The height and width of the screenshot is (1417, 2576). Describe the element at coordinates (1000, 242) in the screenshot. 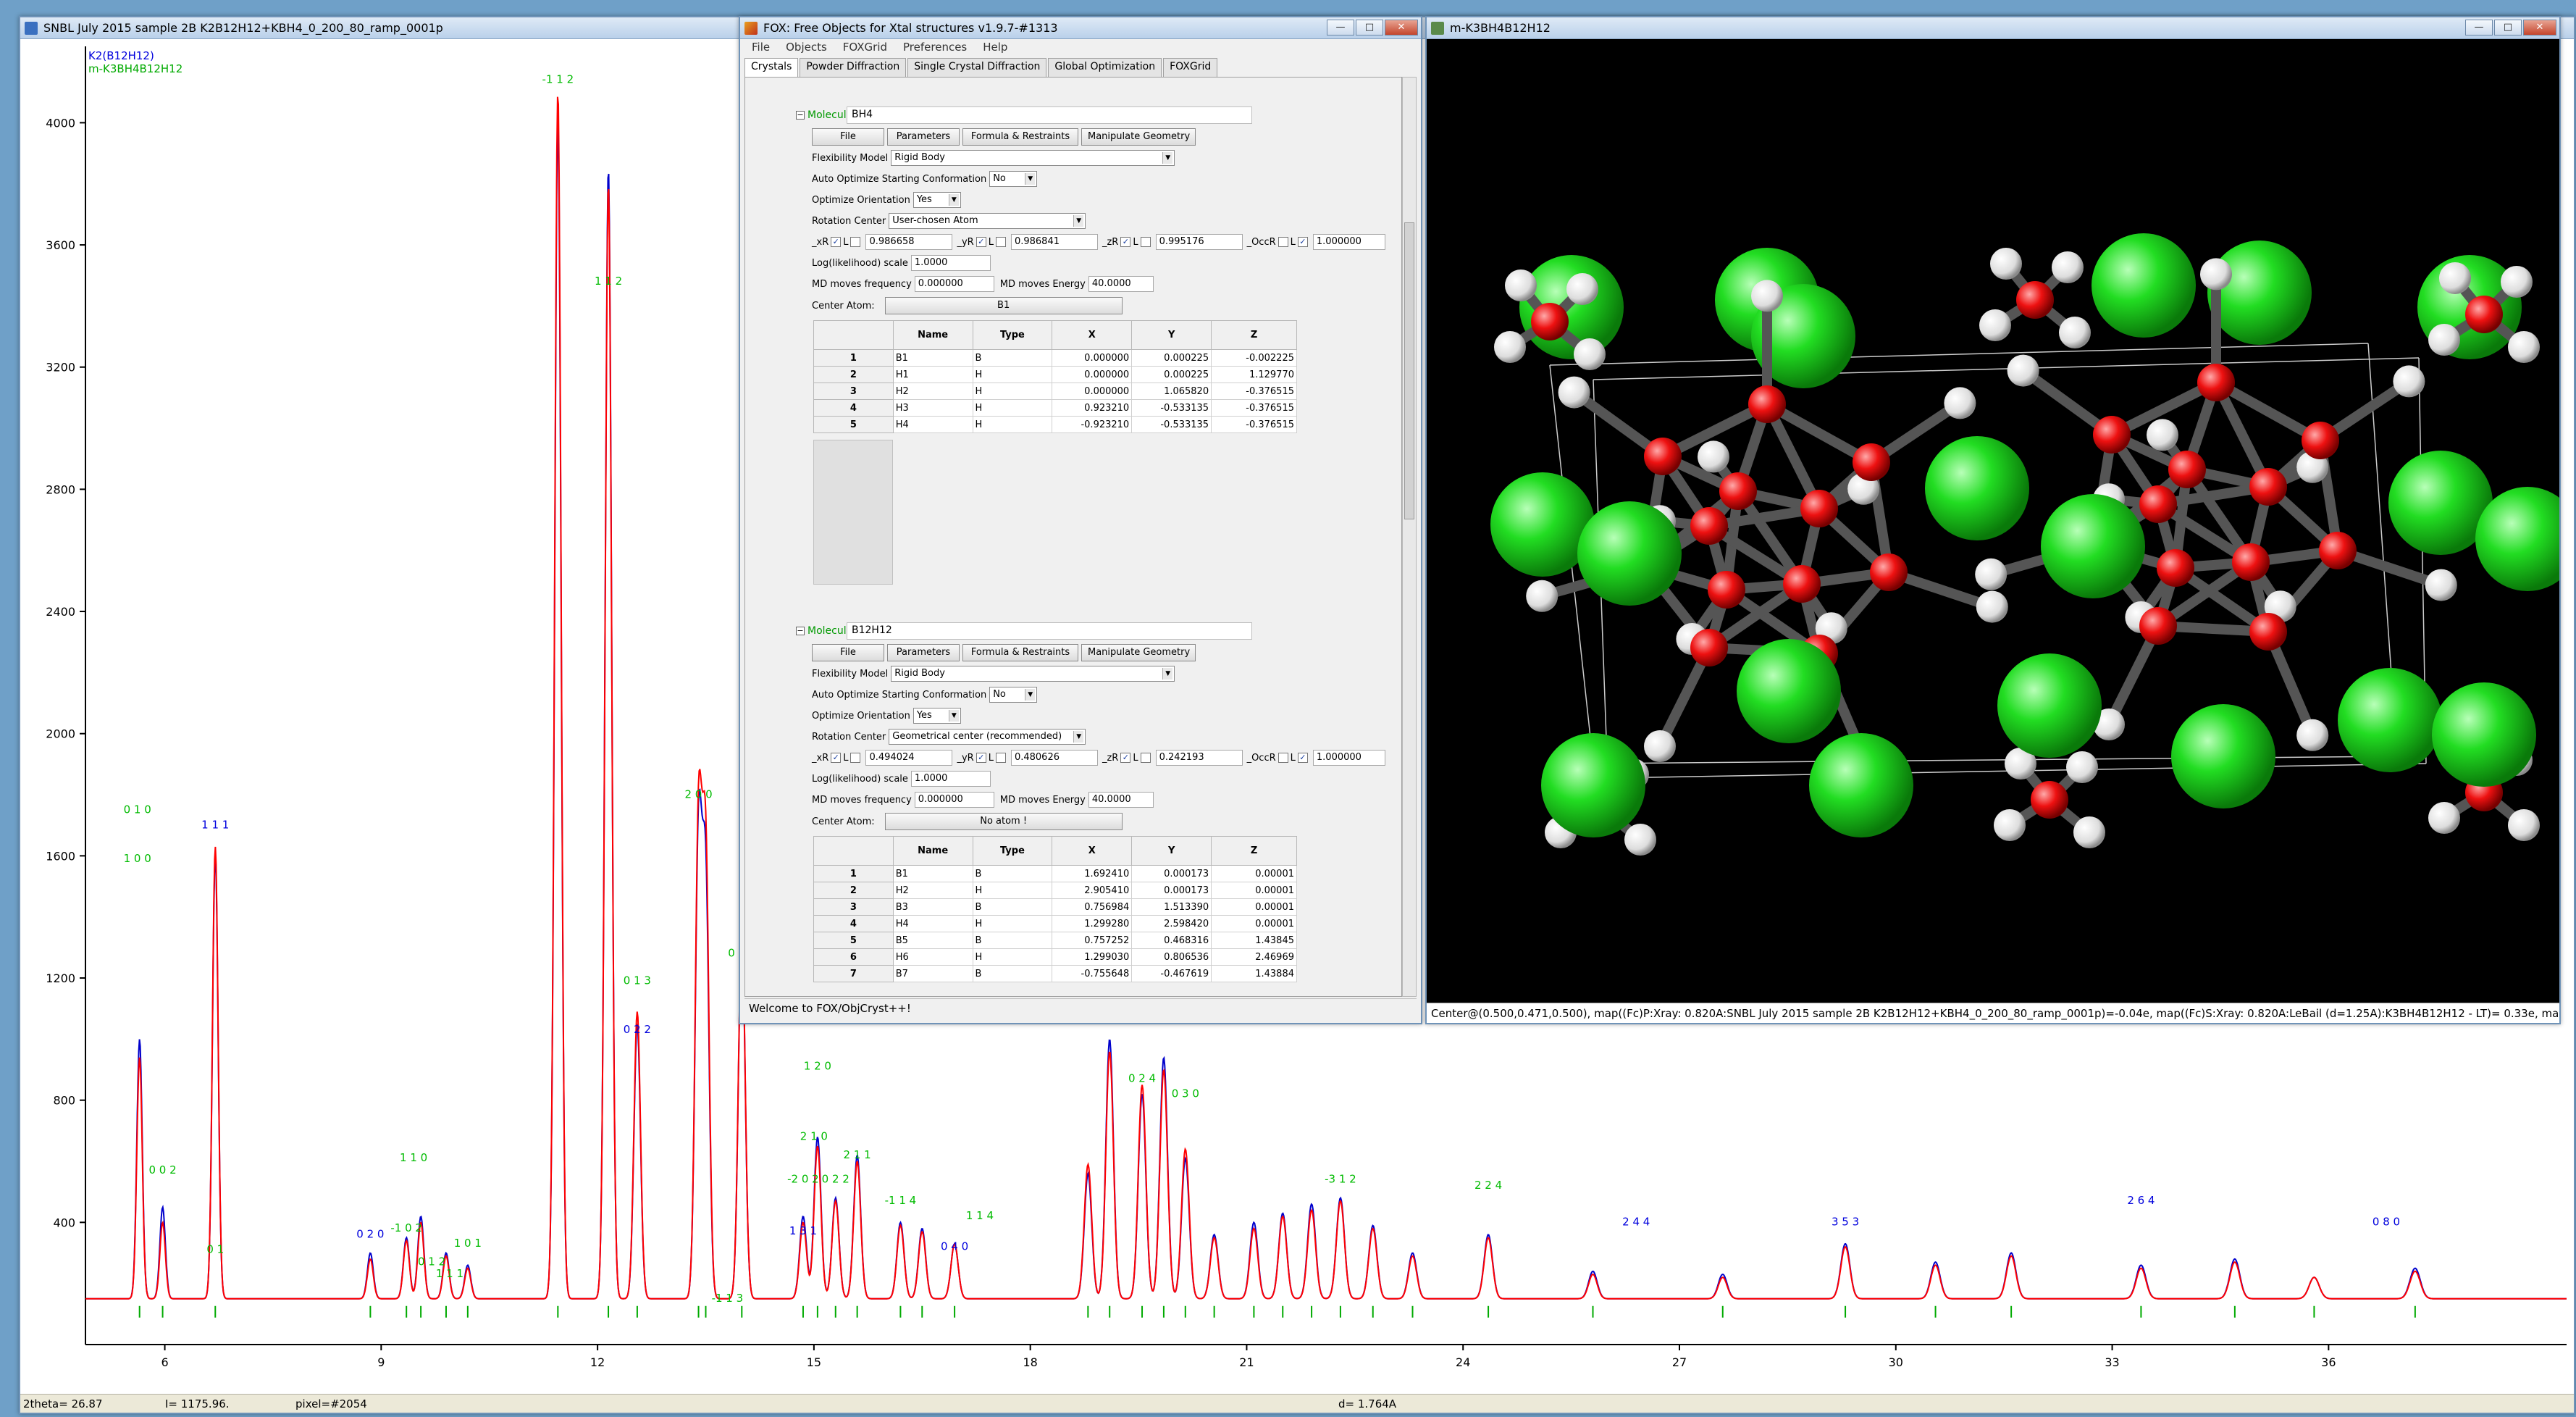

I see `yr-limit-checkbox` at that location.